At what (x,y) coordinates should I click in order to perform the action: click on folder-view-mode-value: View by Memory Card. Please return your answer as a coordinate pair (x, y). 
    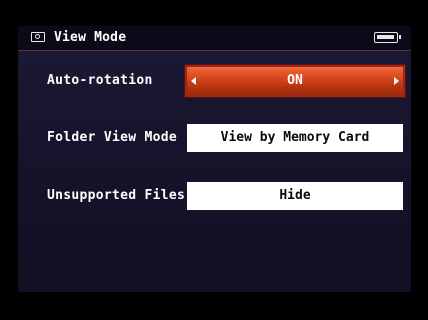
    Looking at the image, I should click on (295, 137).